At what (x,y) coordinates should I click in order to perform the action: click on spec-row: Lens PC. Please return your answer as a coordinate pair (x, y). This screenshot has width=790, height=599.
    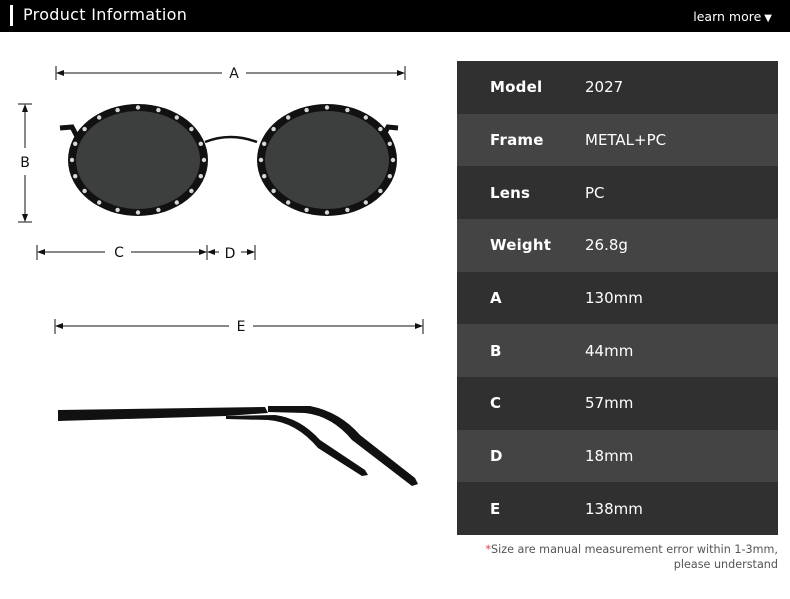
    Looking at the image, I should click on (617, 192).